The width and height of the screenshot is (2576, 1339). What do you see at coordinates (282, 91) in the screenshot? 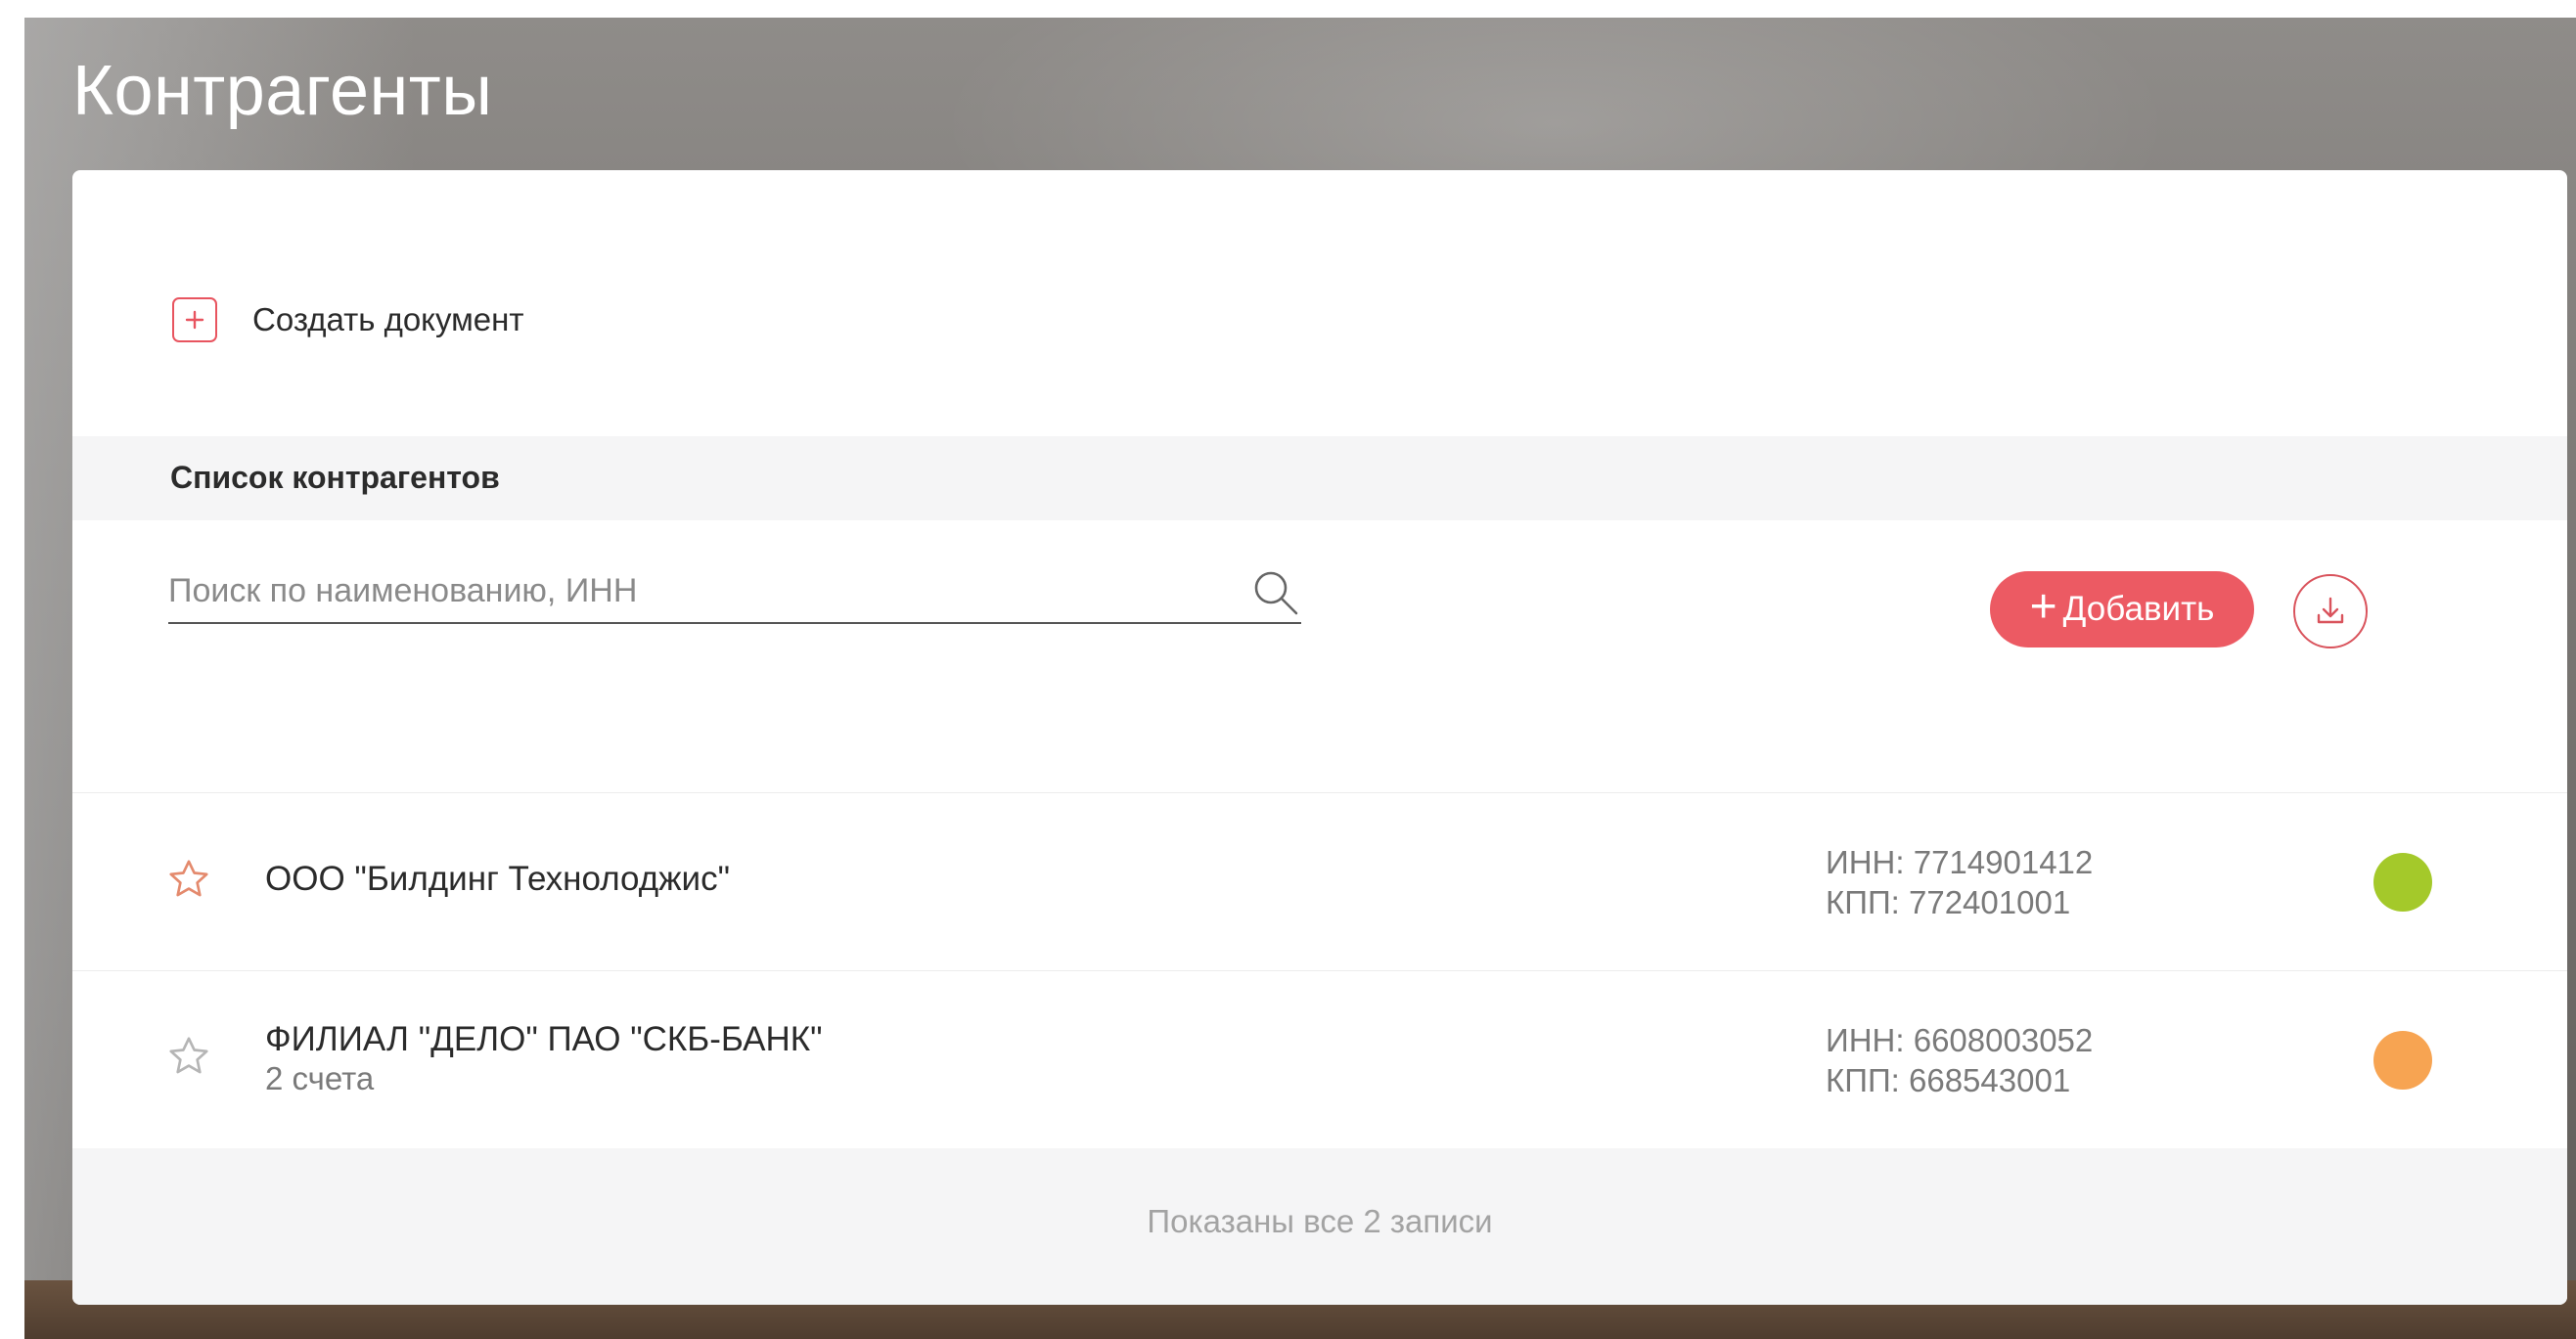
I see `page-title: Контрагенты` at bounding box center [282, 91].